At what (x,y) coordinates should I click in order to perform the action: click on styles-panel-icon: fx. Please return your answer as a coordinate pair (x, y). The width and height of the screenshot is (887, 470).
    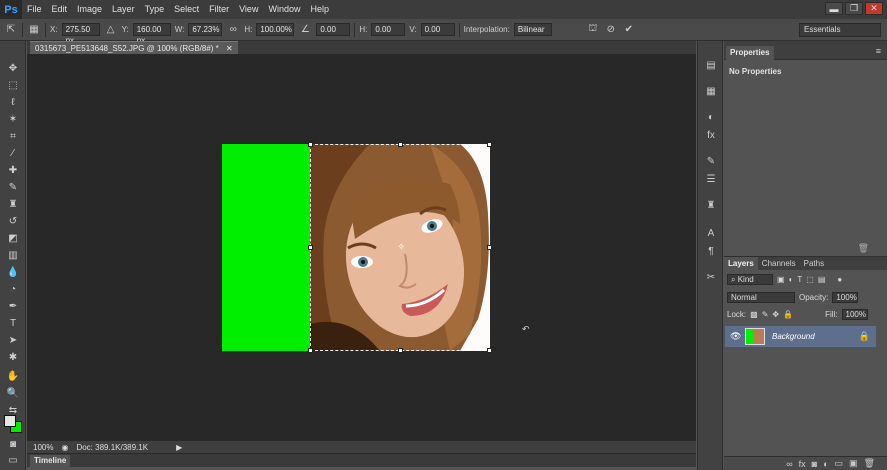
    Looking at the image, I should click on (711, 135).